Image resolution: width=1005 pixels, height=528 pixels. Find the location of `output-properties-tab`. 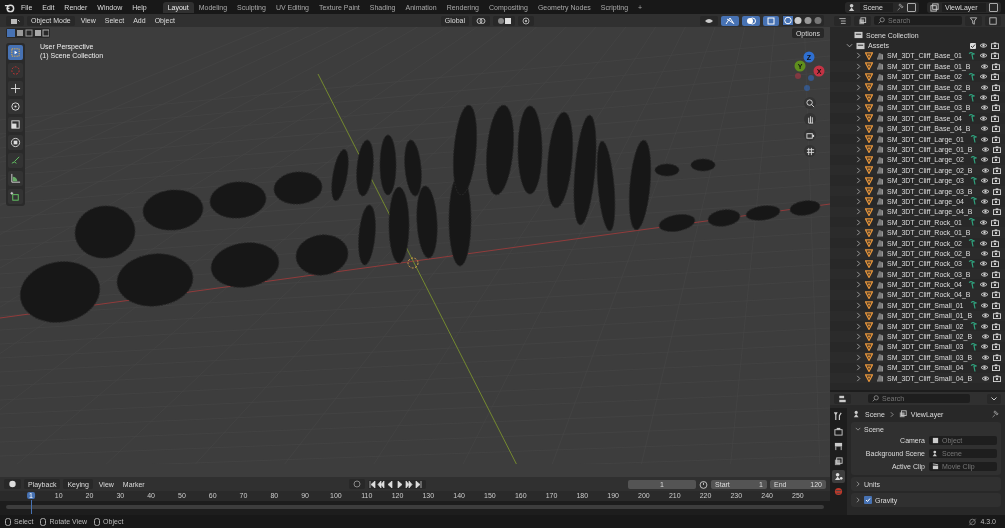

output-properties-tab is located at coordinates (838, 446).